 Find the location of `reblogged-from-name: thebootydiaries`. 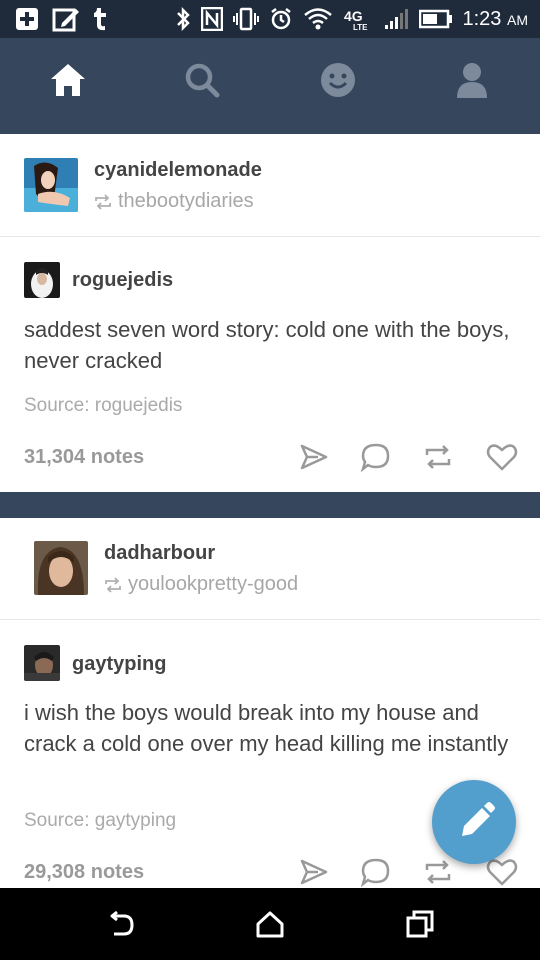

reblogged-from-name: thebootydiaries is located at coordinates (186, 201).